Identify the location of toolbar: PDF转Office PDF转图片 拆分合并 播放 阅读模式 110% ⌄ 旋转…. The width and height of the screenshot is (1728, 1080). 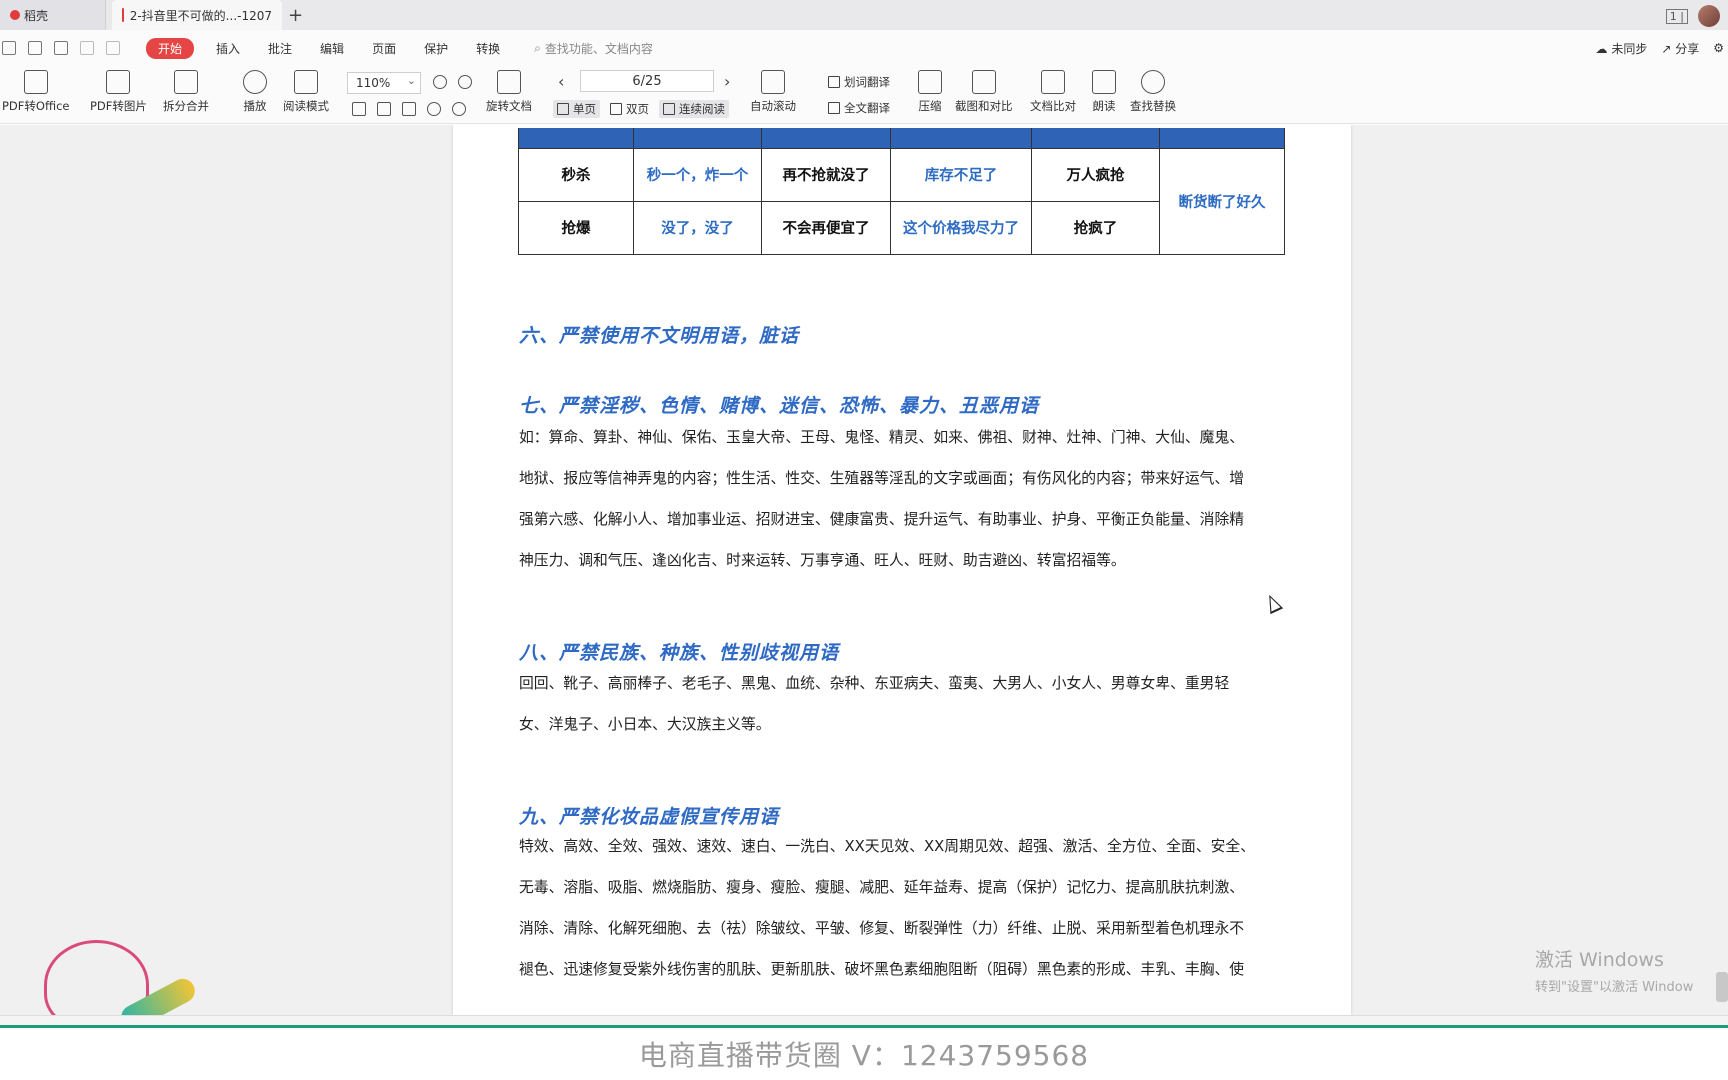
(864, 95).